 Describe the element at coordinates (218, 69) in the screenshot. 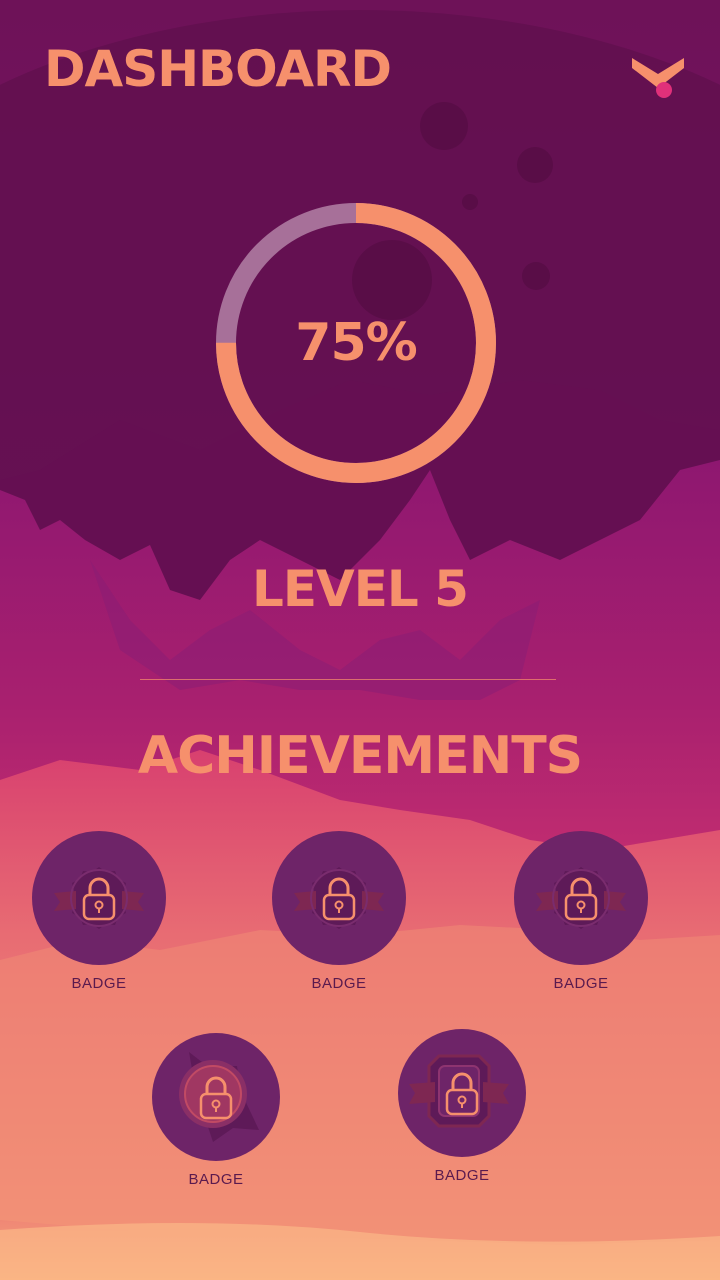

I see `page-title: DASHBOARD` at that location.